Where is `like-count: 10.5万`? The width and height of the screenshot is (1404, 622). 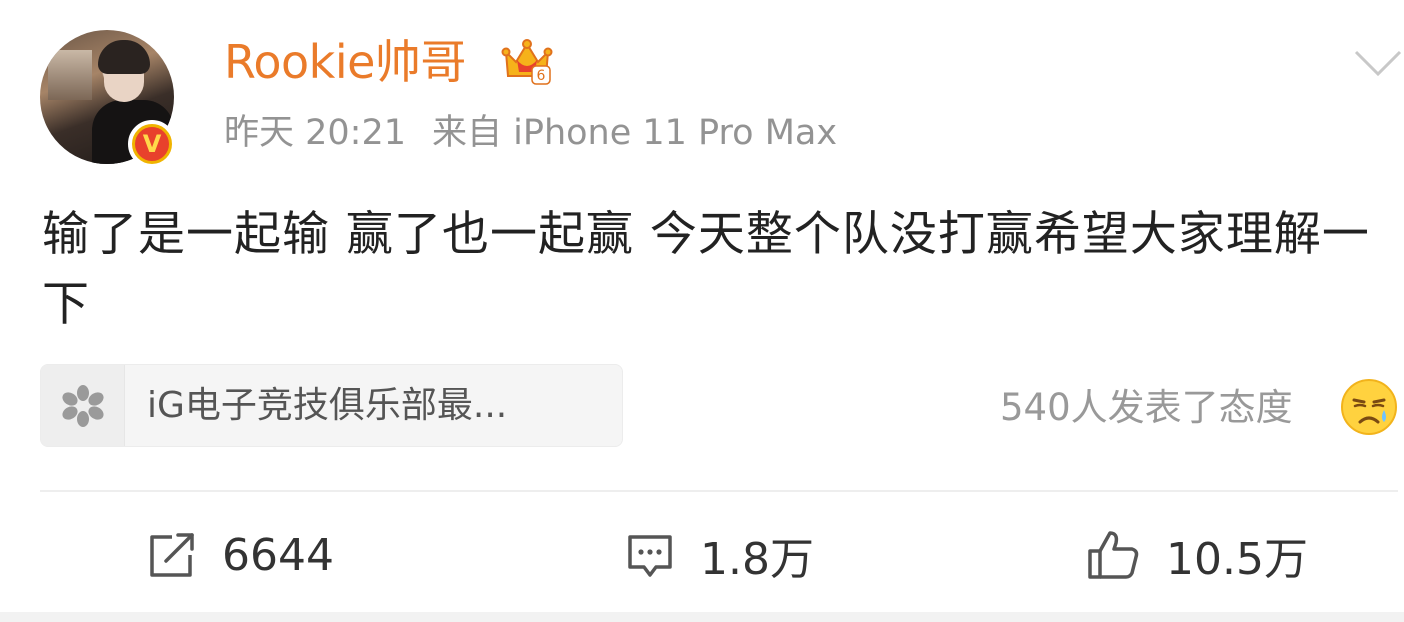 like-count: 10.5万 is located at coordinates (1237, 559).